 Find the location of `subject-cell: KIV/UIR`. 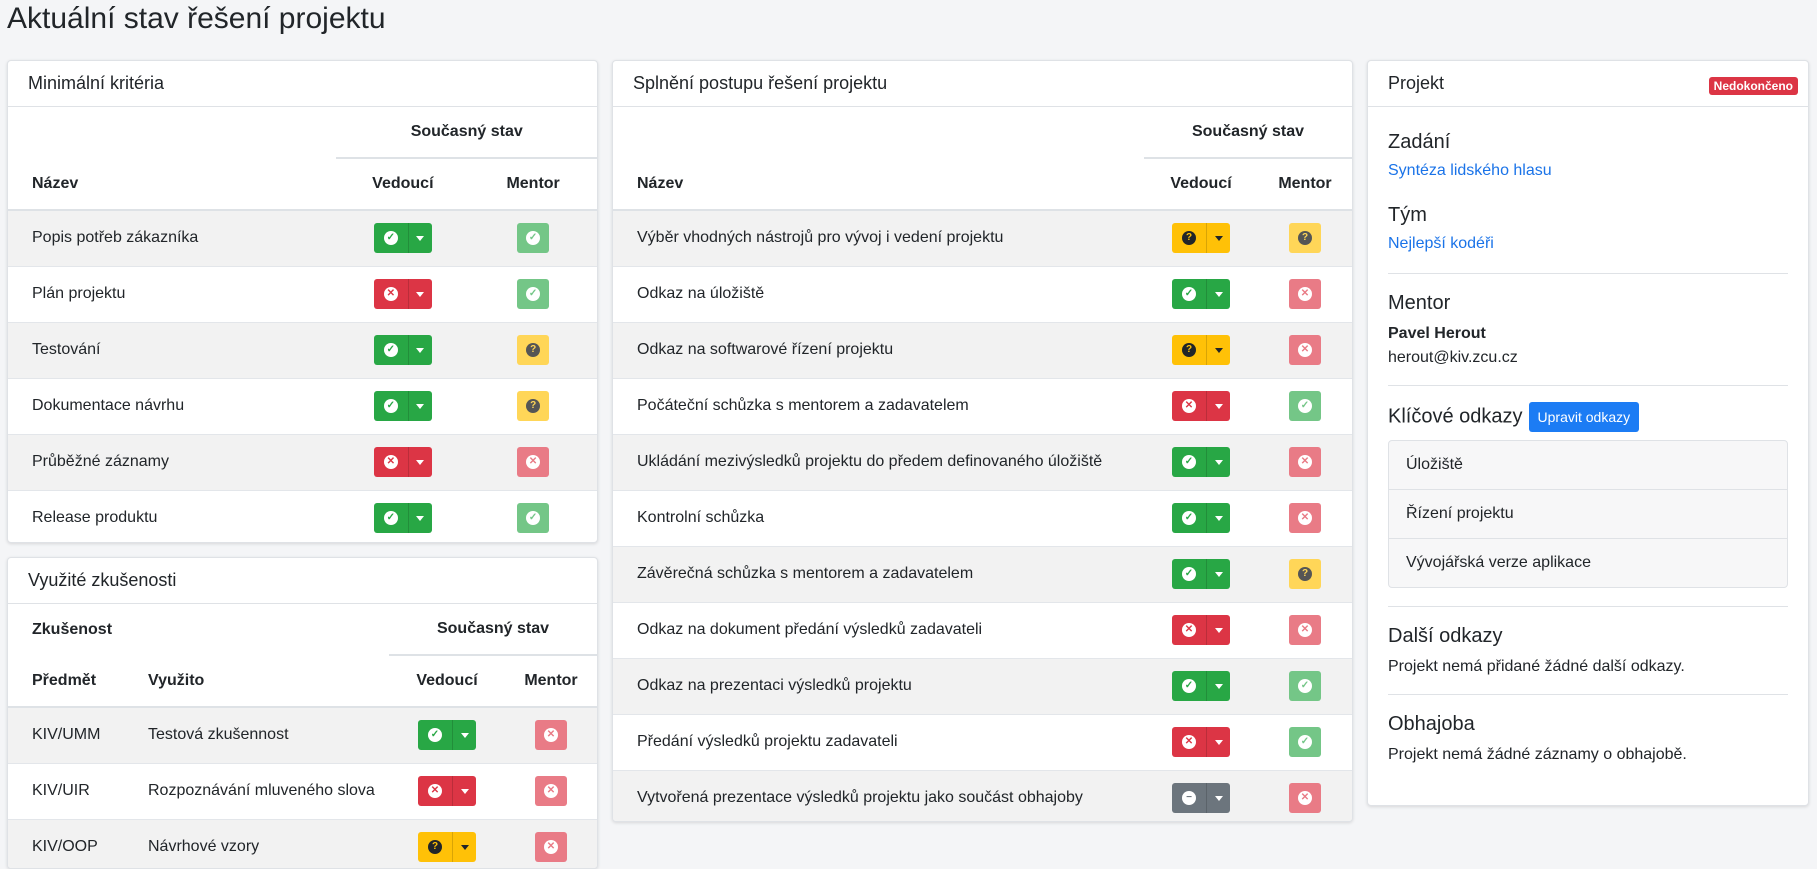

subject-cell: KIV/UIR is located at coordinates (61, 790).